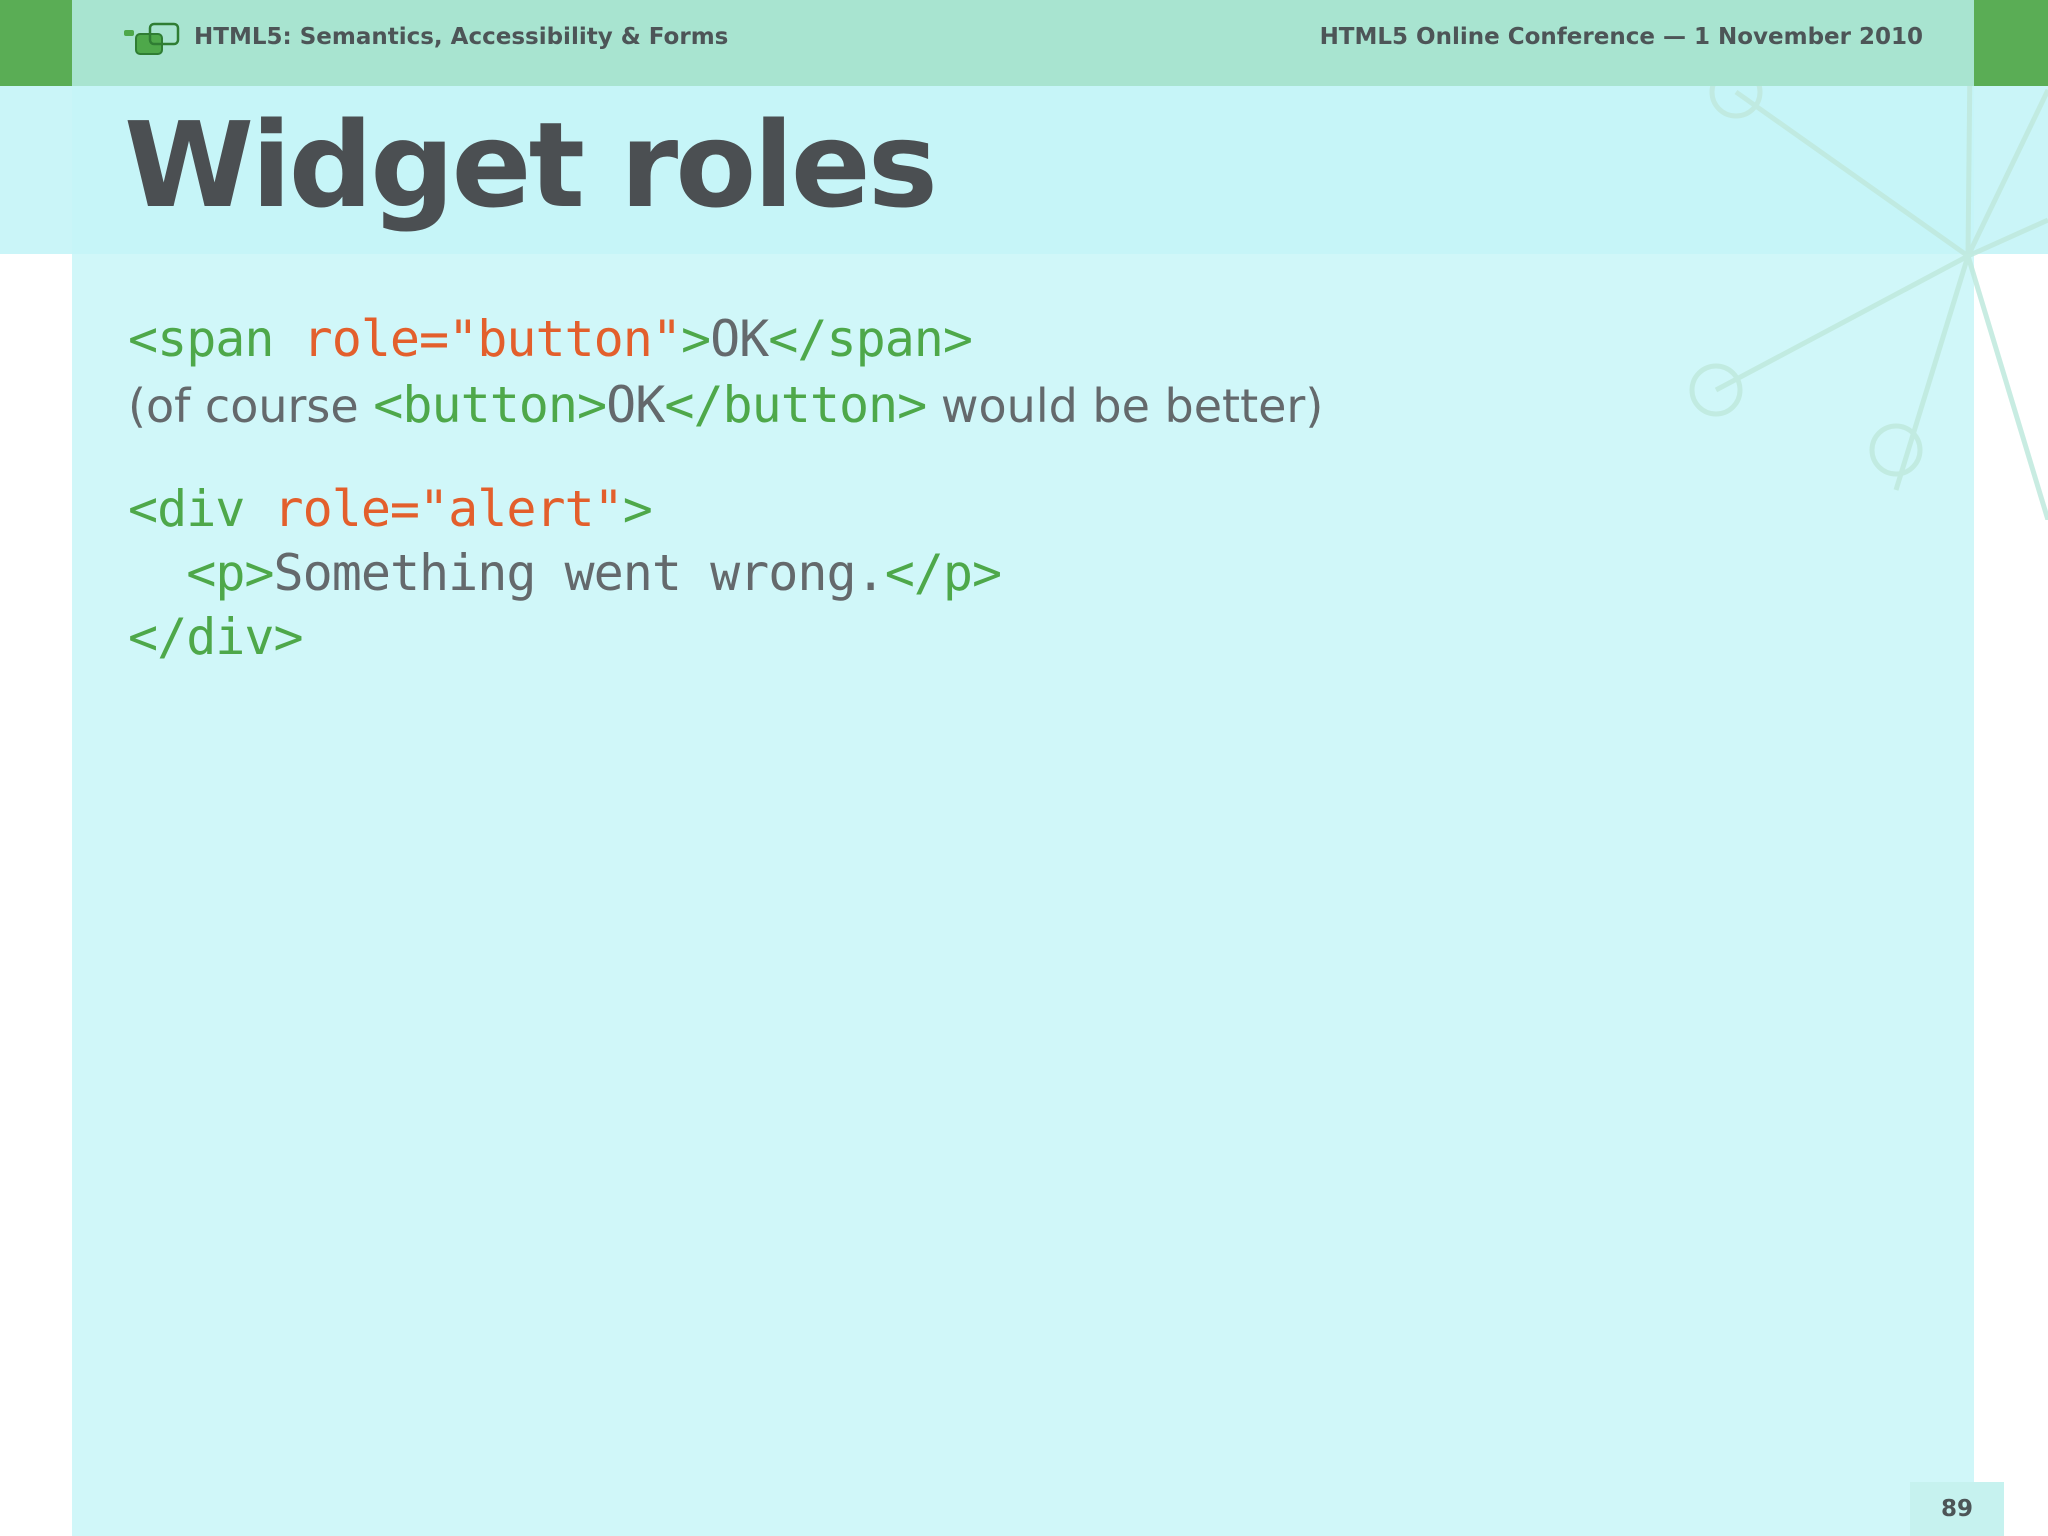 The height and width of the screenshot is (1536, 2048). I want to click on code-tag: </span>, so click(870, 339).